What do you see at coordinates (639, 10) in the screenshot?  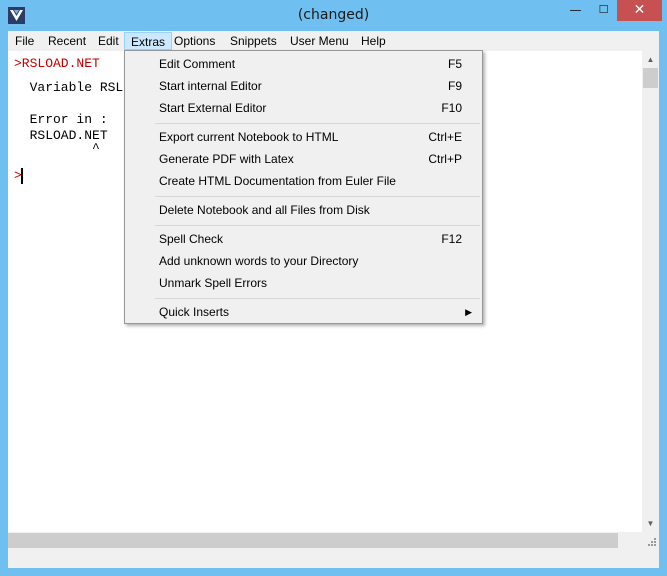 I see `close-button: ✕` at bounding box center [639, 10].